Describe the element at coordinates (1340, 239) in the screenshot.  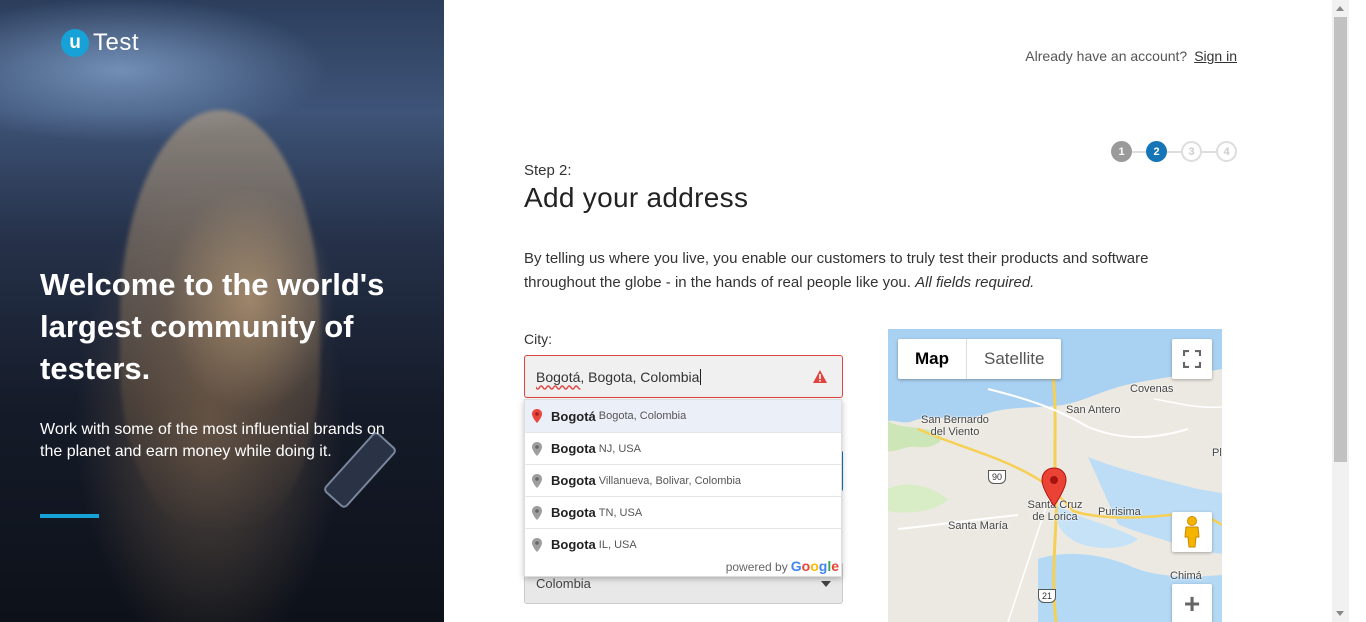
I see `scroll-thumb` at that location.